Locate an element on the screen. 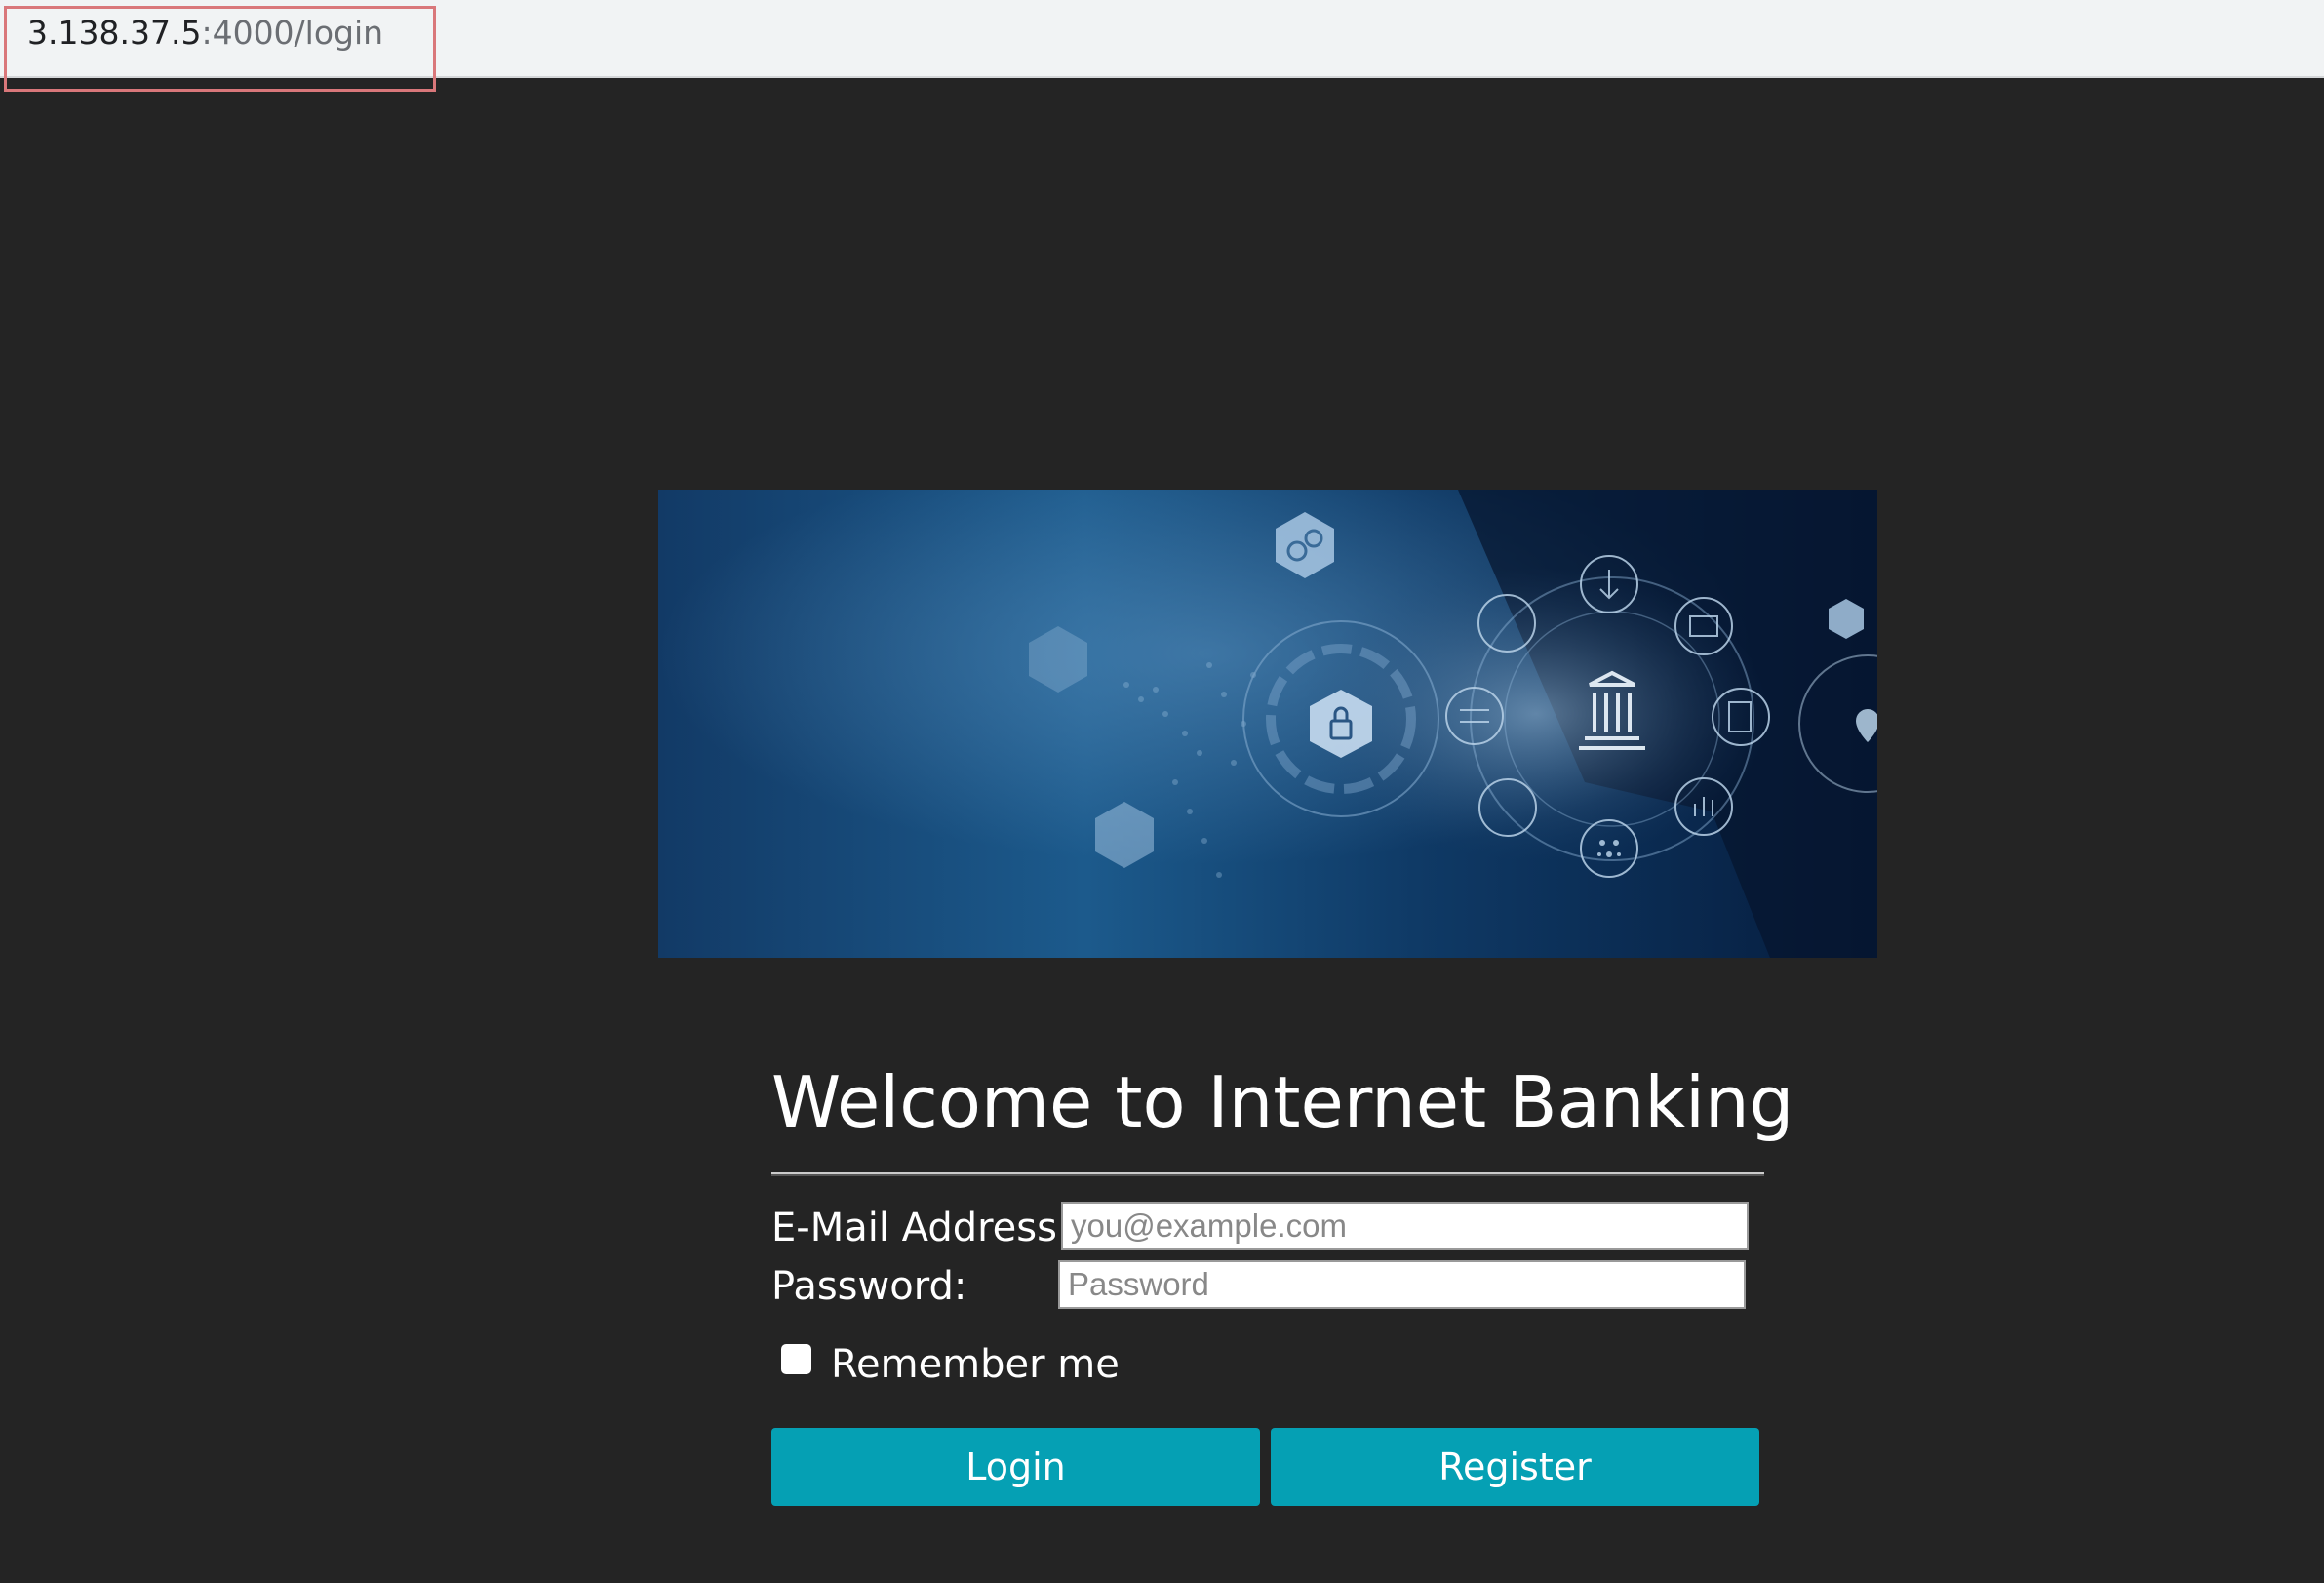 The width and height of the screenshot is (2324, 1583). register-button: Register is located at coordinates (1515, 1467).